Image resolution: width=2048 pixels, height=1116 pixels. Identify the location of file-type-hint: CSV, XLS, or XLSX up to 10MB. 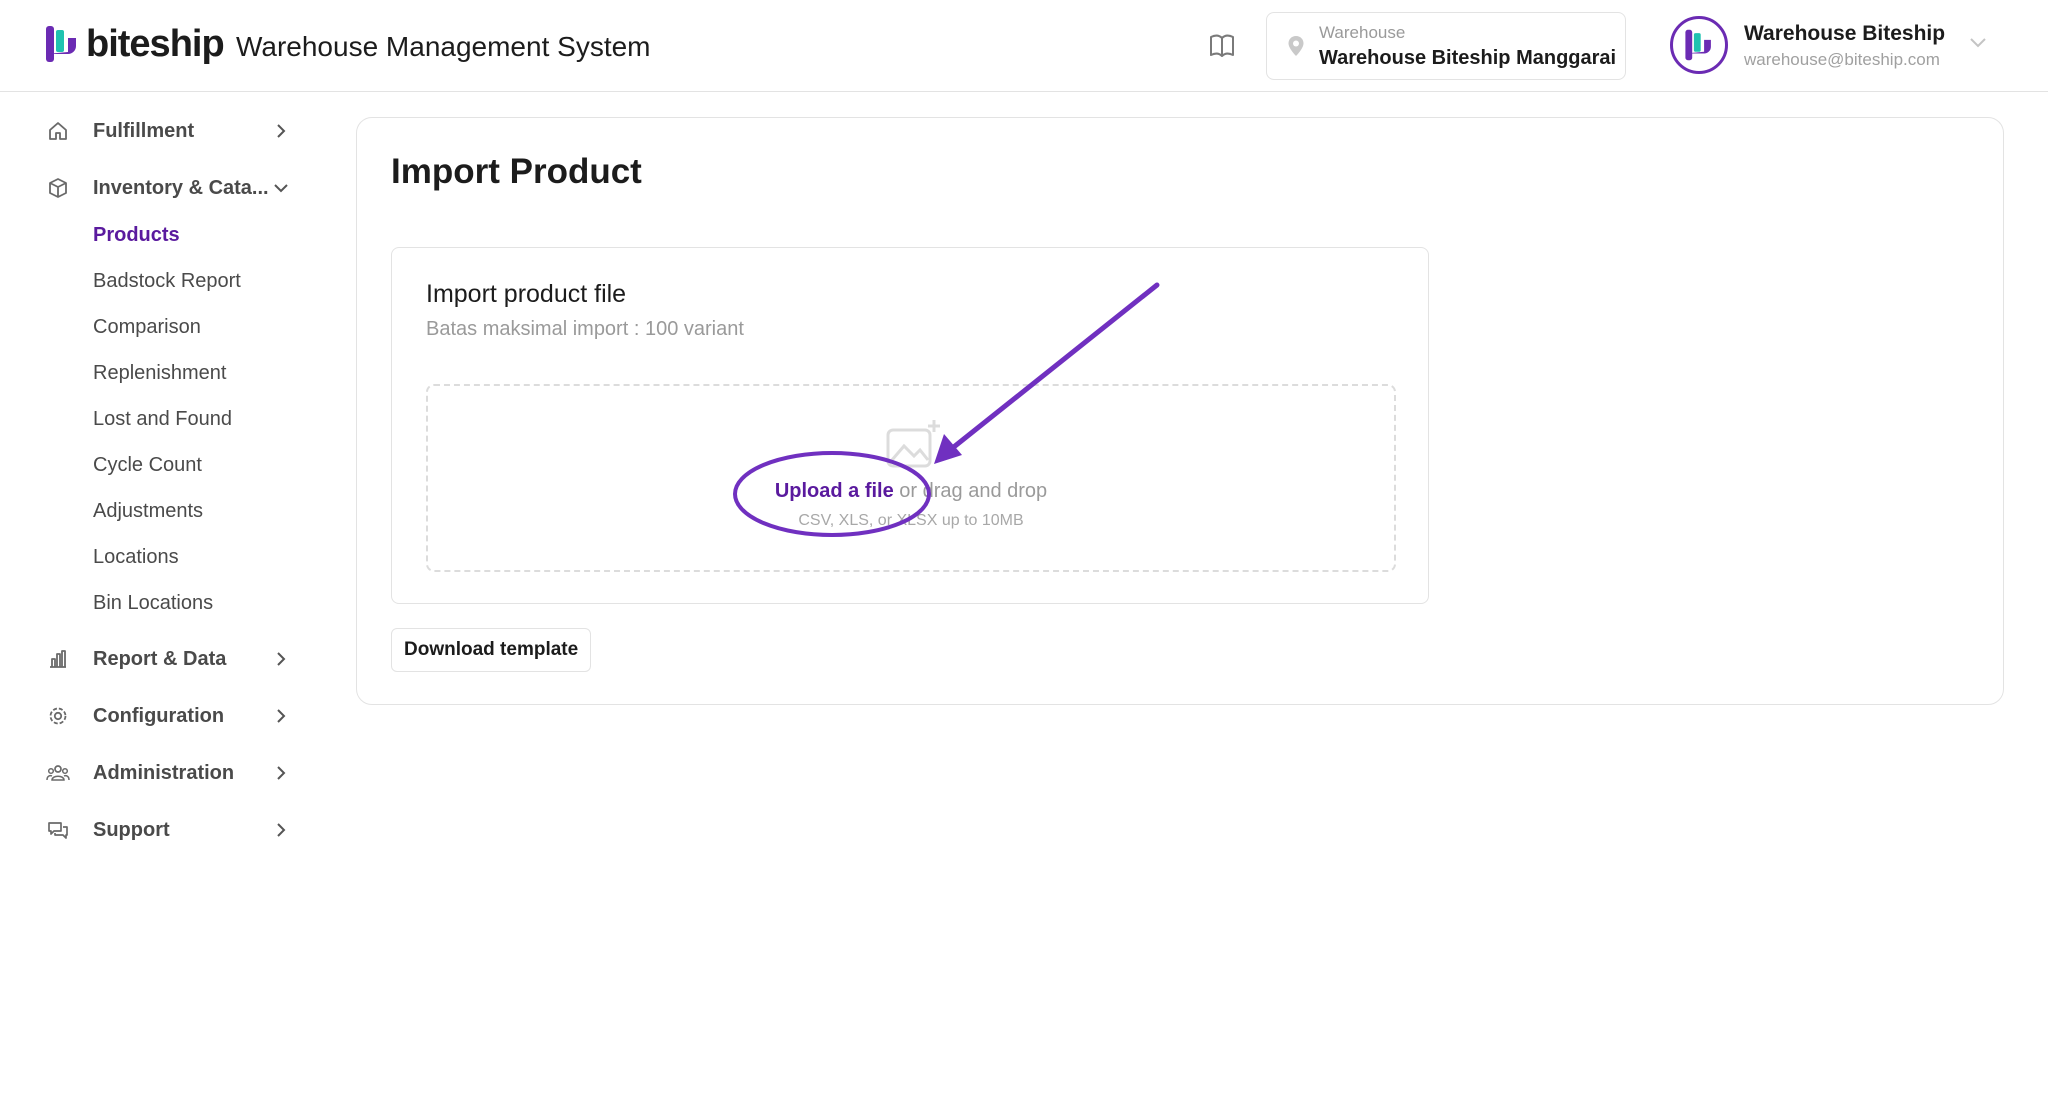
(911, 520).